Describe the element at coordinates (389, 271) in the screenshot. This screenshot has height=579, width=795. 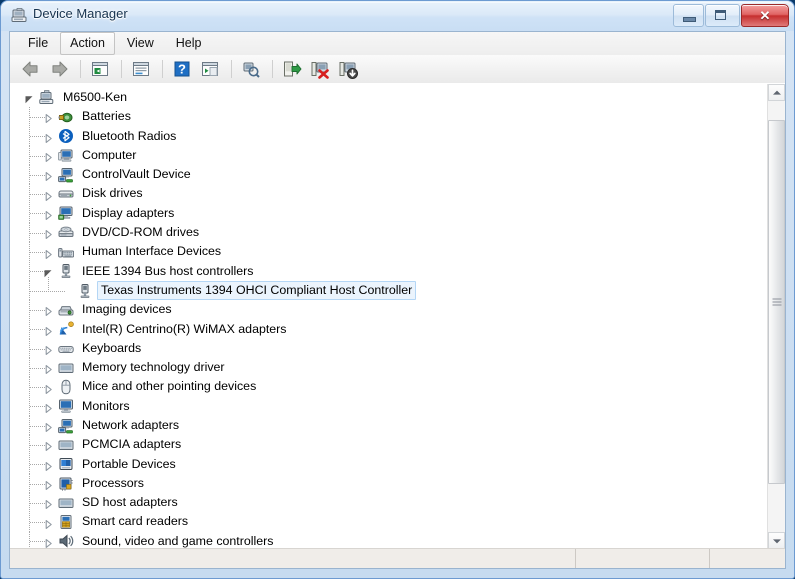
I see `tree-item: IEEE 1394 Bus host controllers` at that location.